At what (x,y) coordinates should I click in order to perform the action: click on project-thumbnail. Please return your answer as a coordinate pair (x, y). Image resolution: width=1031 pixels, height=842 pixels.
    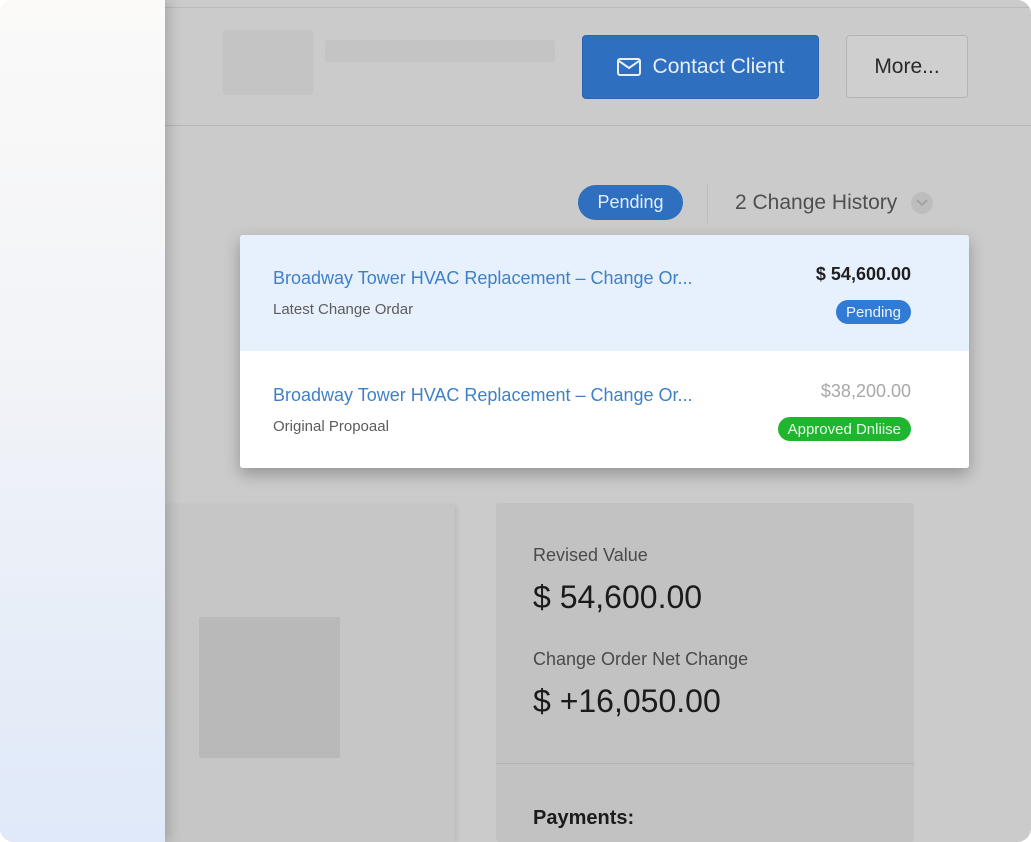
    Looking at the image, I should click on (269, 687).